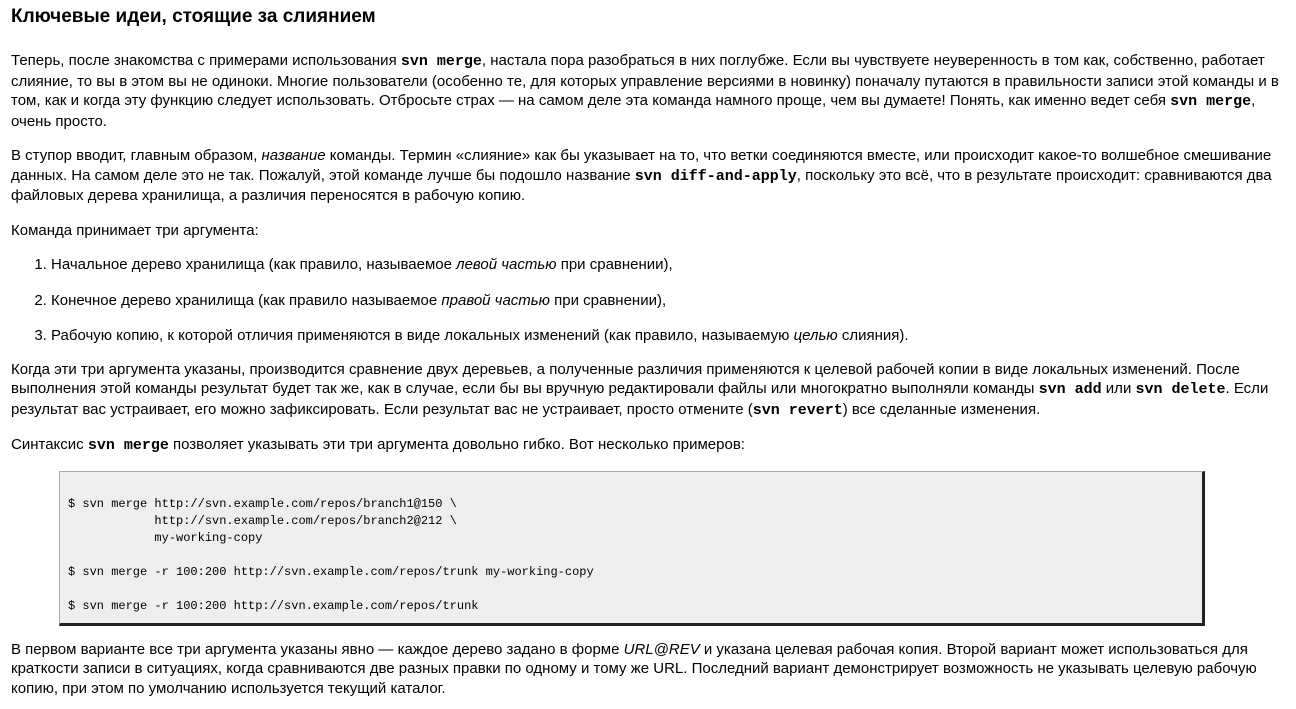 The height and width of the screenshot is (709, 1296). I want to click on emphasis: левой частью, so click(506, 264).